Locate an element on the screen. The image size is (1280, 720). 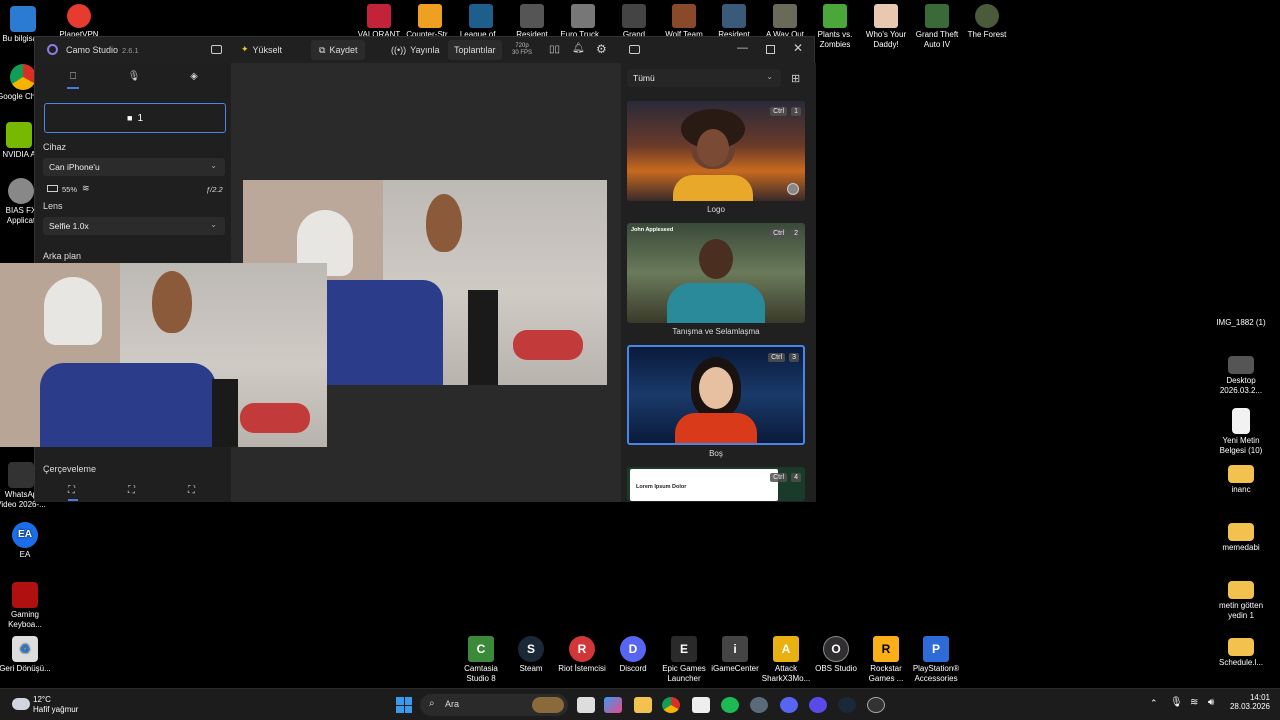
copilot-icon is located at coordinates (613, 705).